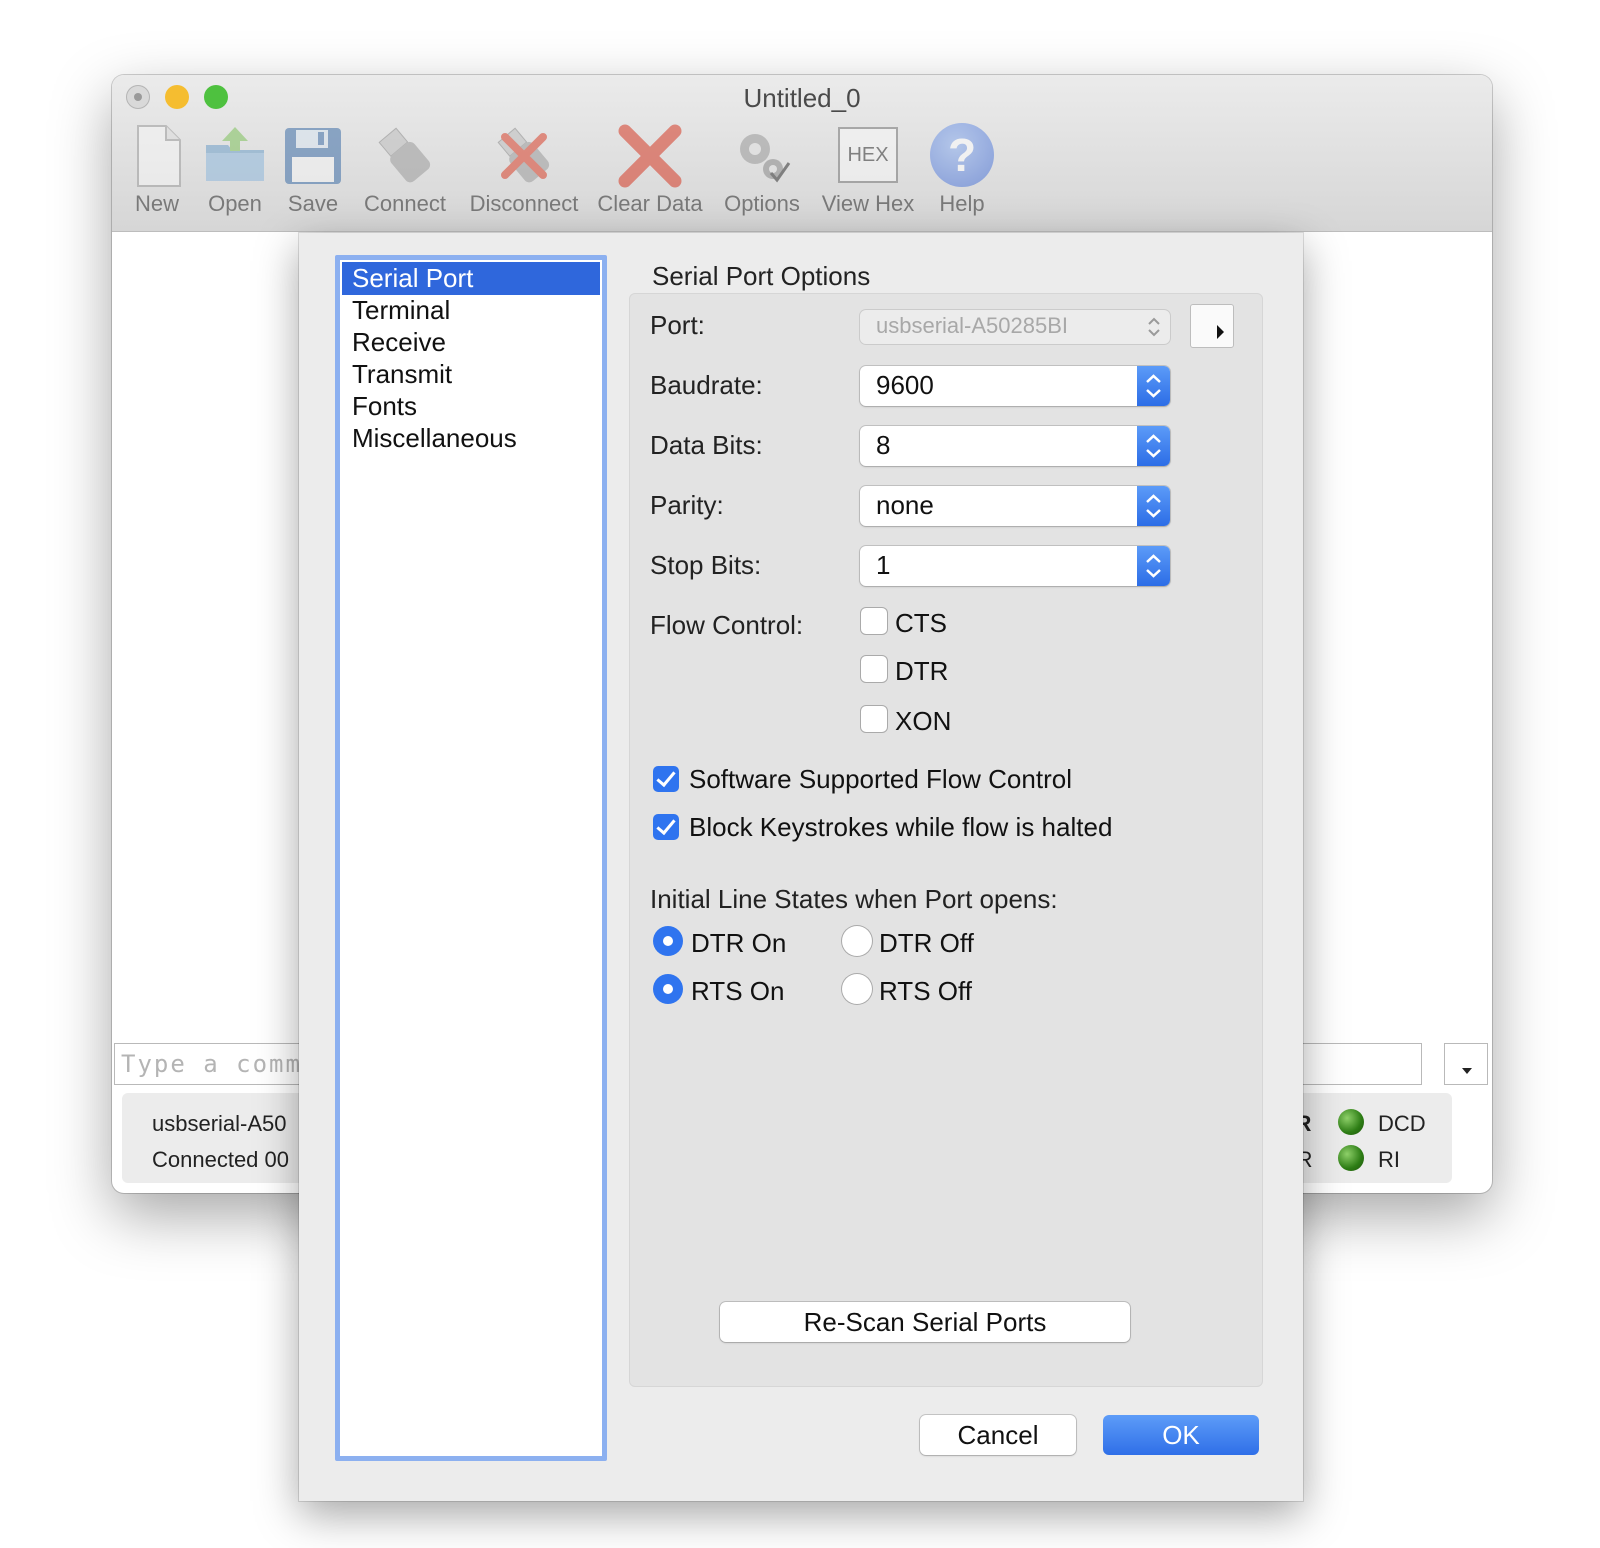 This screenshot has width=1600, height=1548. What do you see at coordinates (706, 445) in the screenshot?
I see `data-bits-label: Data Bits:` at bounding box center [706, 445].